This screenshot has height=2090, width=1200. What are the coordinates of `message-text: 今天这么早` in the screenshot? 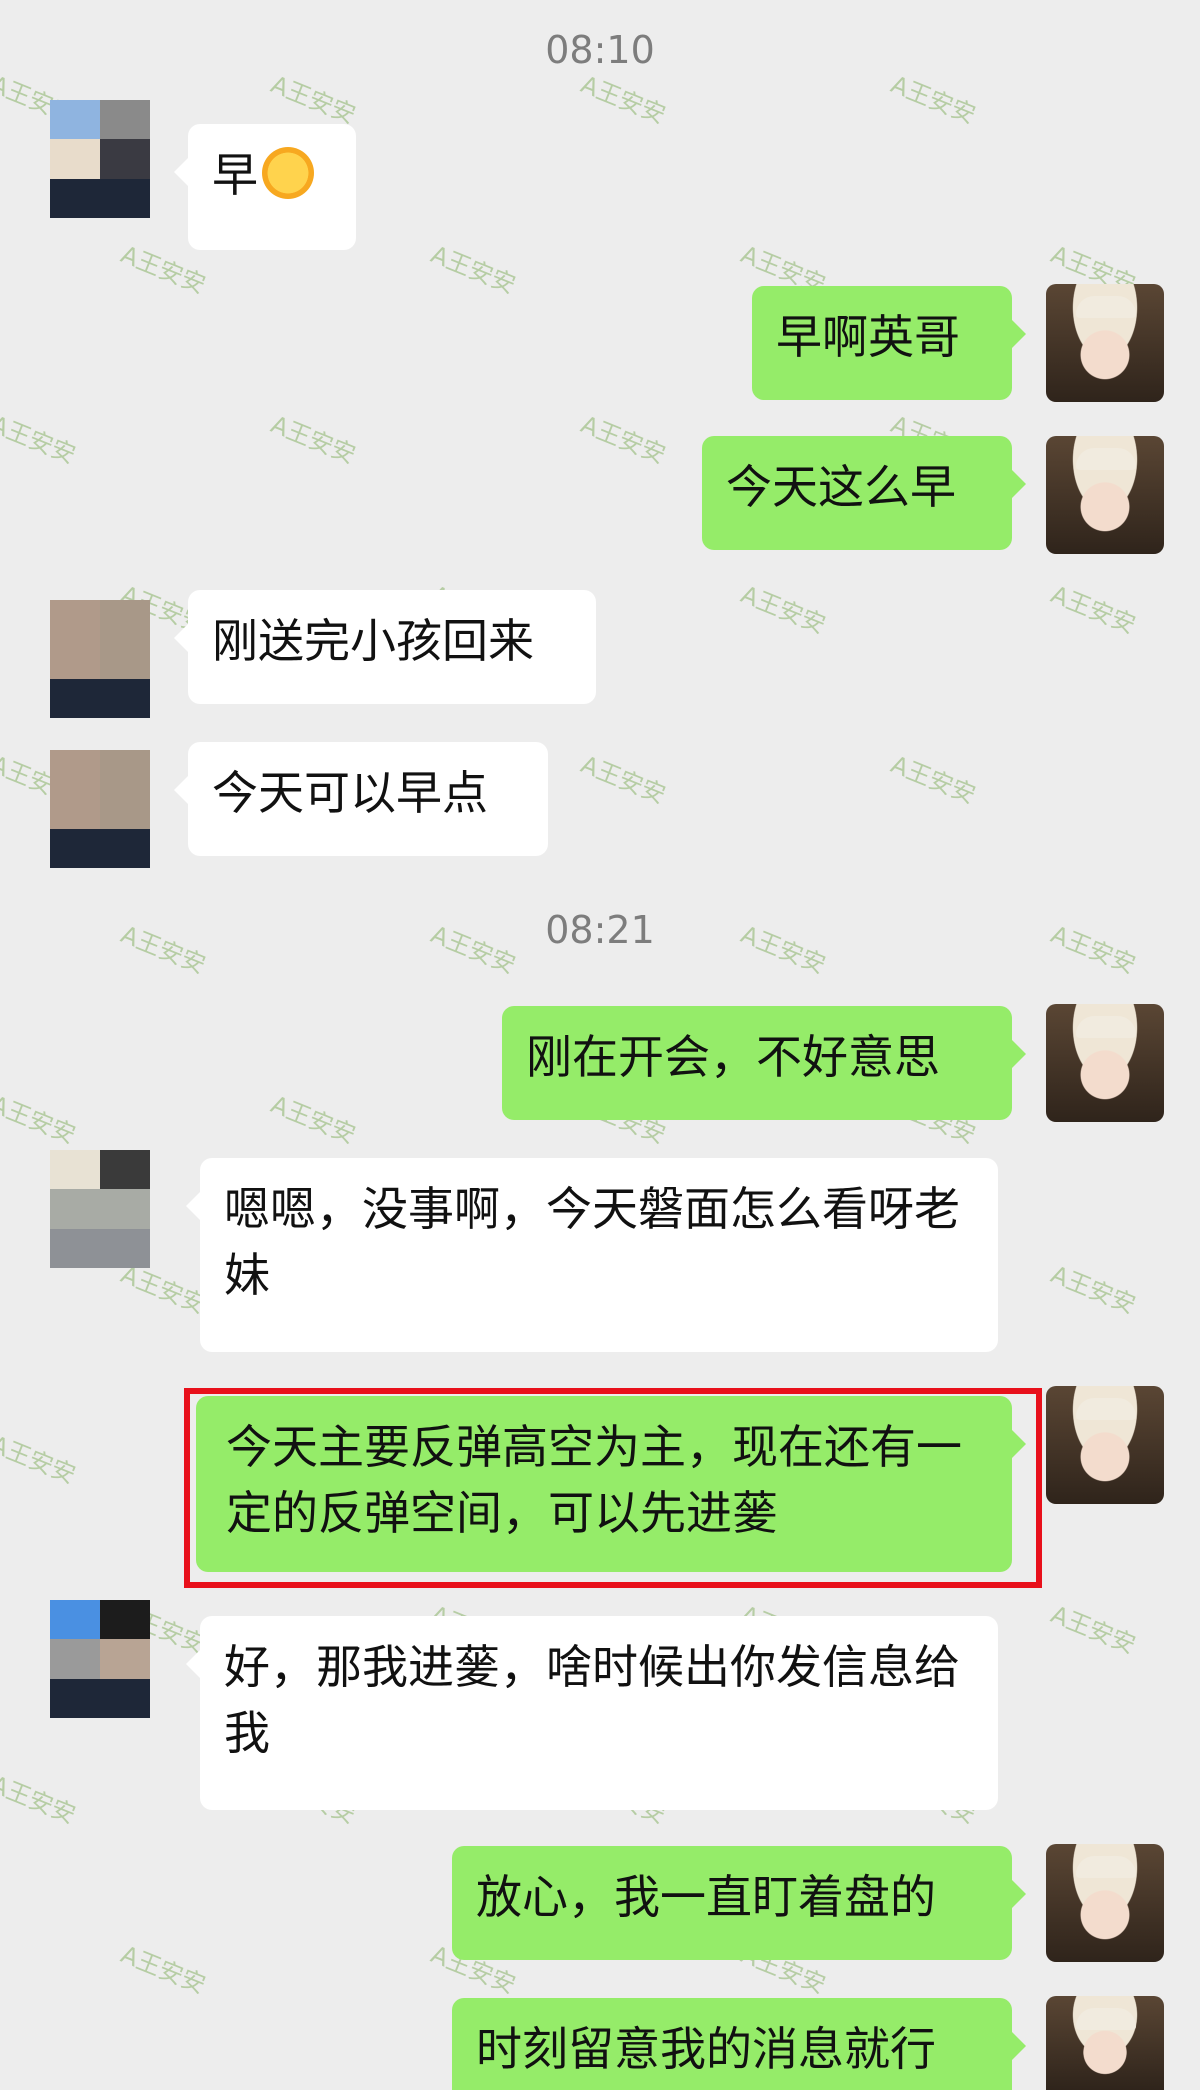 It's located at (841, 487).